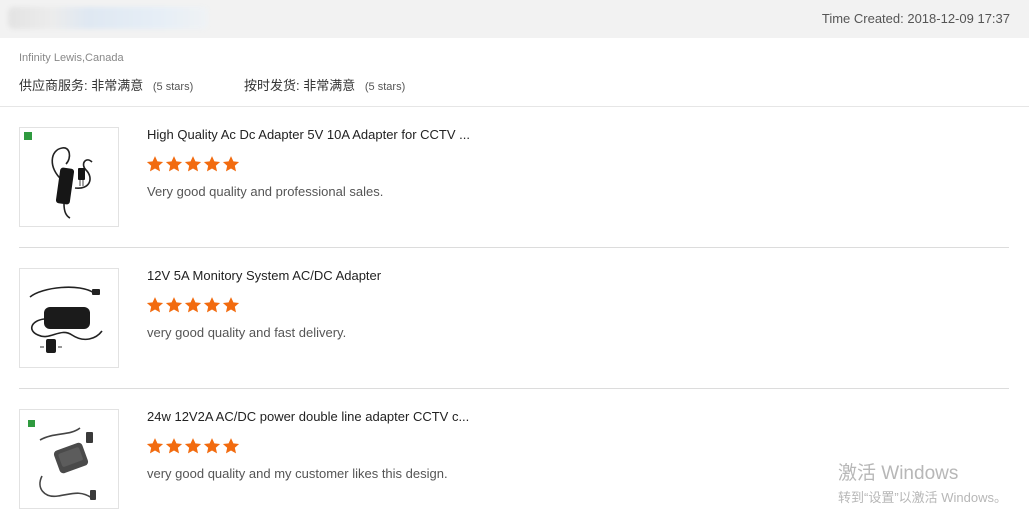 The width and height of the screenshot is (1029, 519). What do you see at coordinates (923, 497) in the screenshot?
I see `watermark-subtitle: 转到“设置”以激活 Windows。` at bounding box center [923, 497].